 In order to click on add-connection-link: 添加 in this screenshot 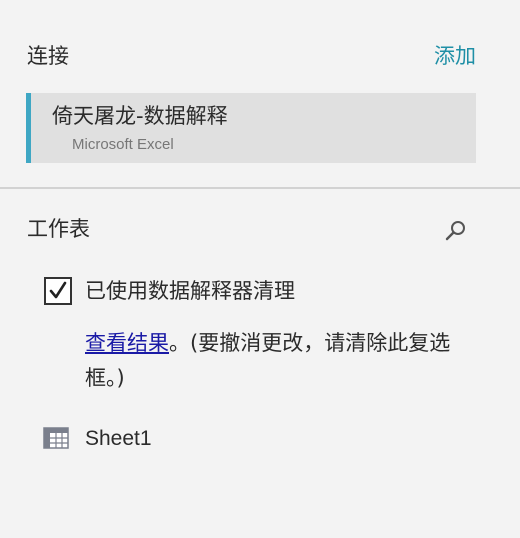, I will do `click(455, 56)`.